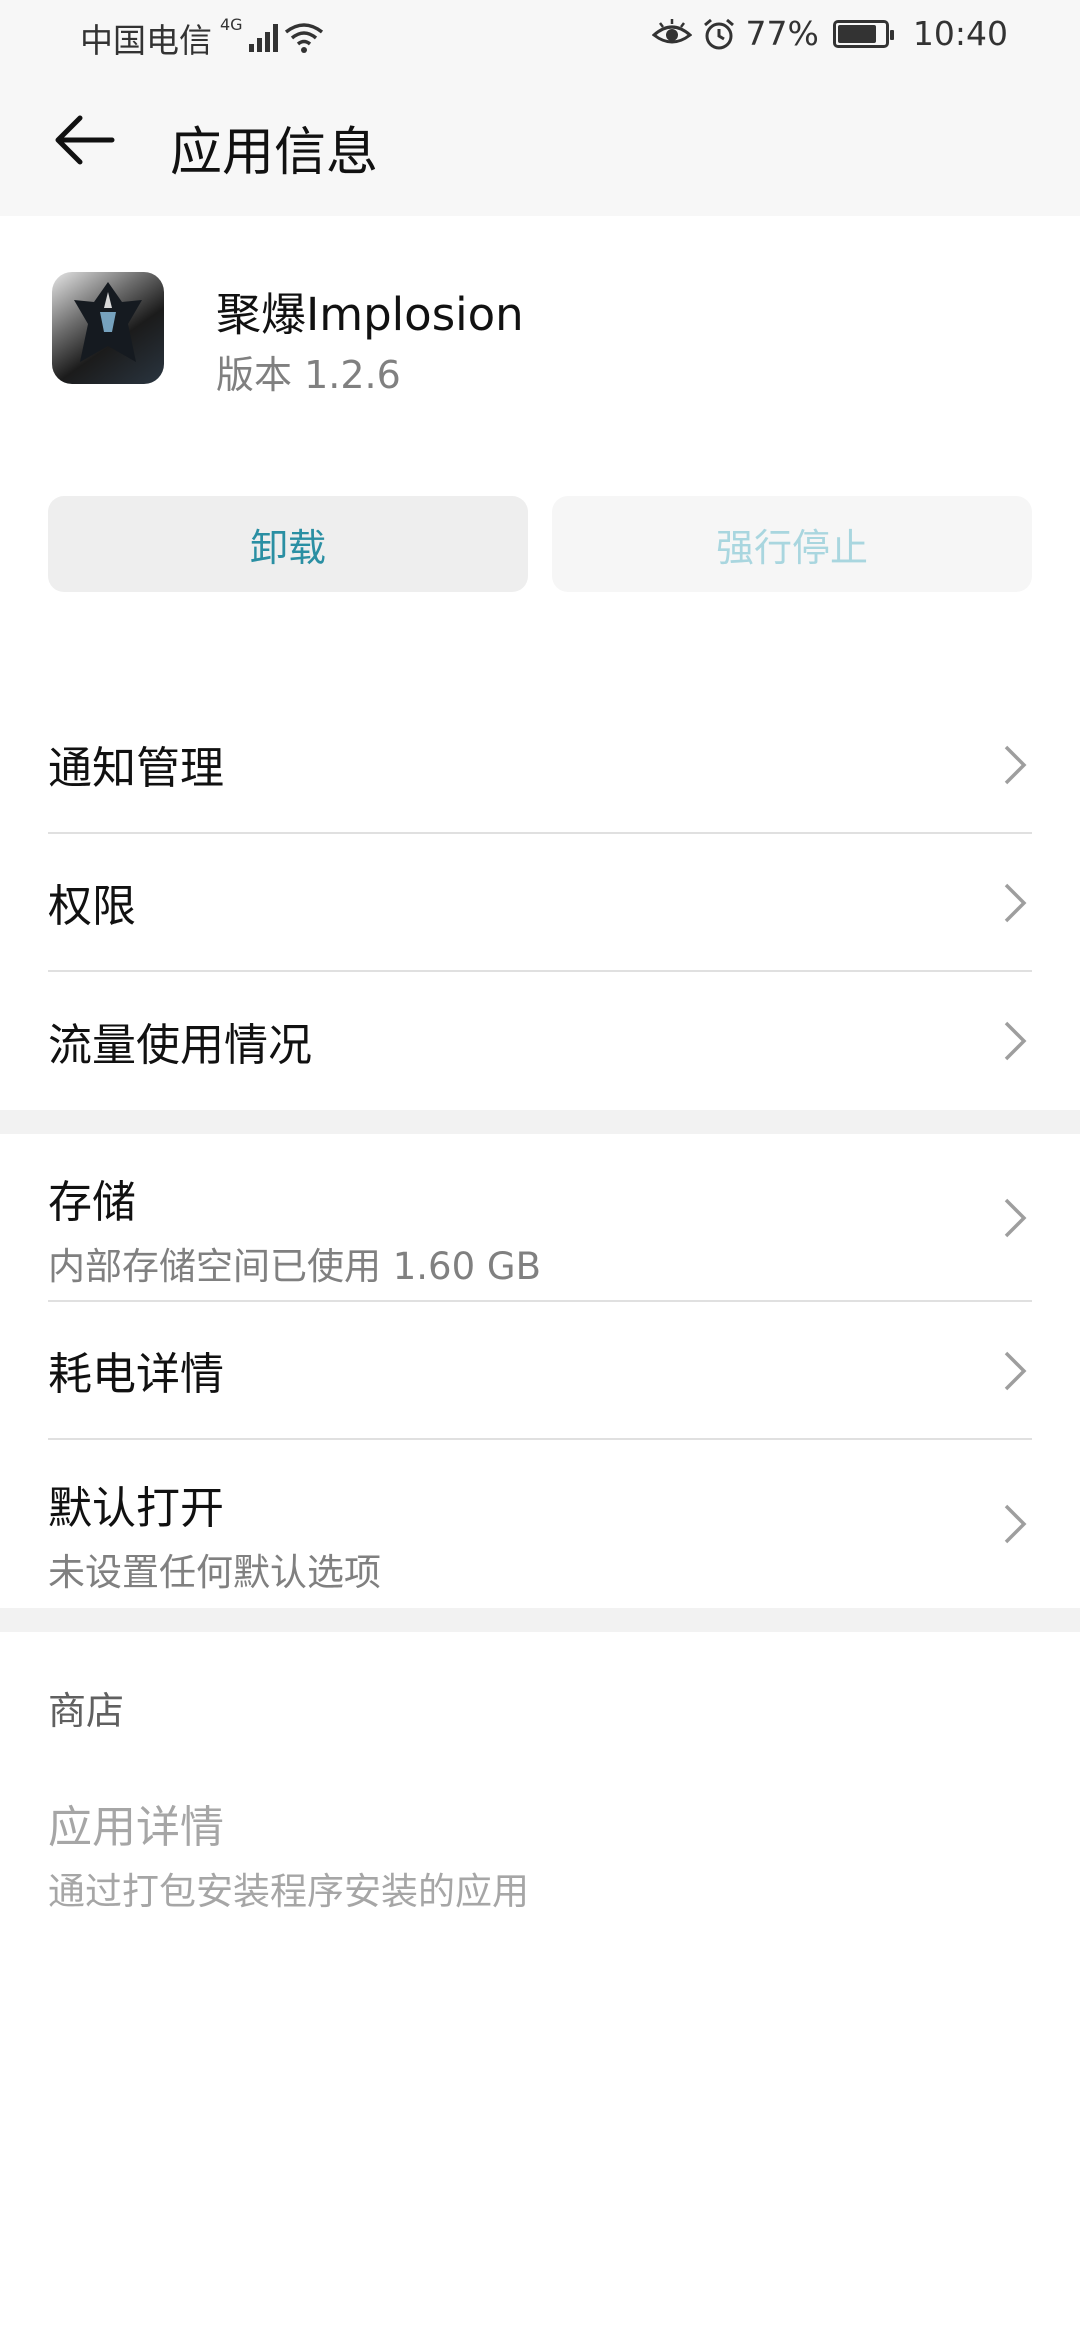  I want to click on app-icon, so click(108, 328).